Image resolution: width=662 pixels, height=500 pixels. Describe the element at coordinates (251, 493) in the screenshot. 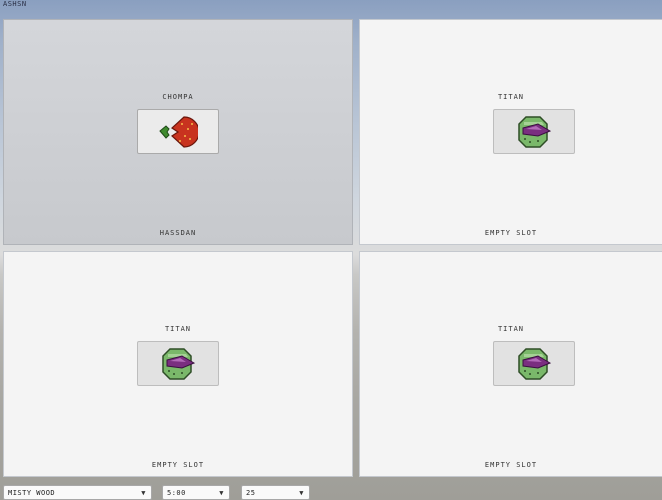

I see `count-value: 25` at that location.